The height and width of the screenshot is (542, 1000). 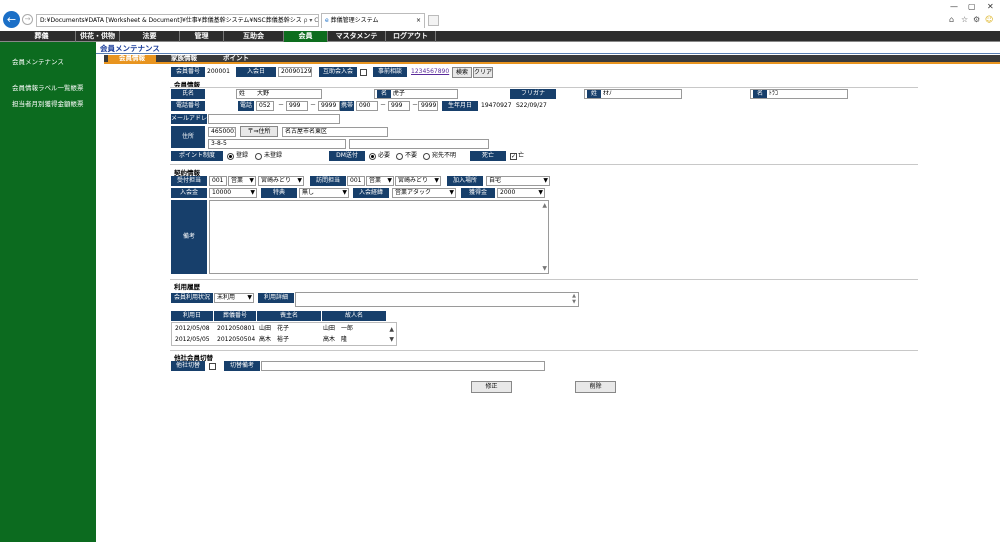 I want to click on kana-mei-prefix: 名, so click(x=760, y=94).